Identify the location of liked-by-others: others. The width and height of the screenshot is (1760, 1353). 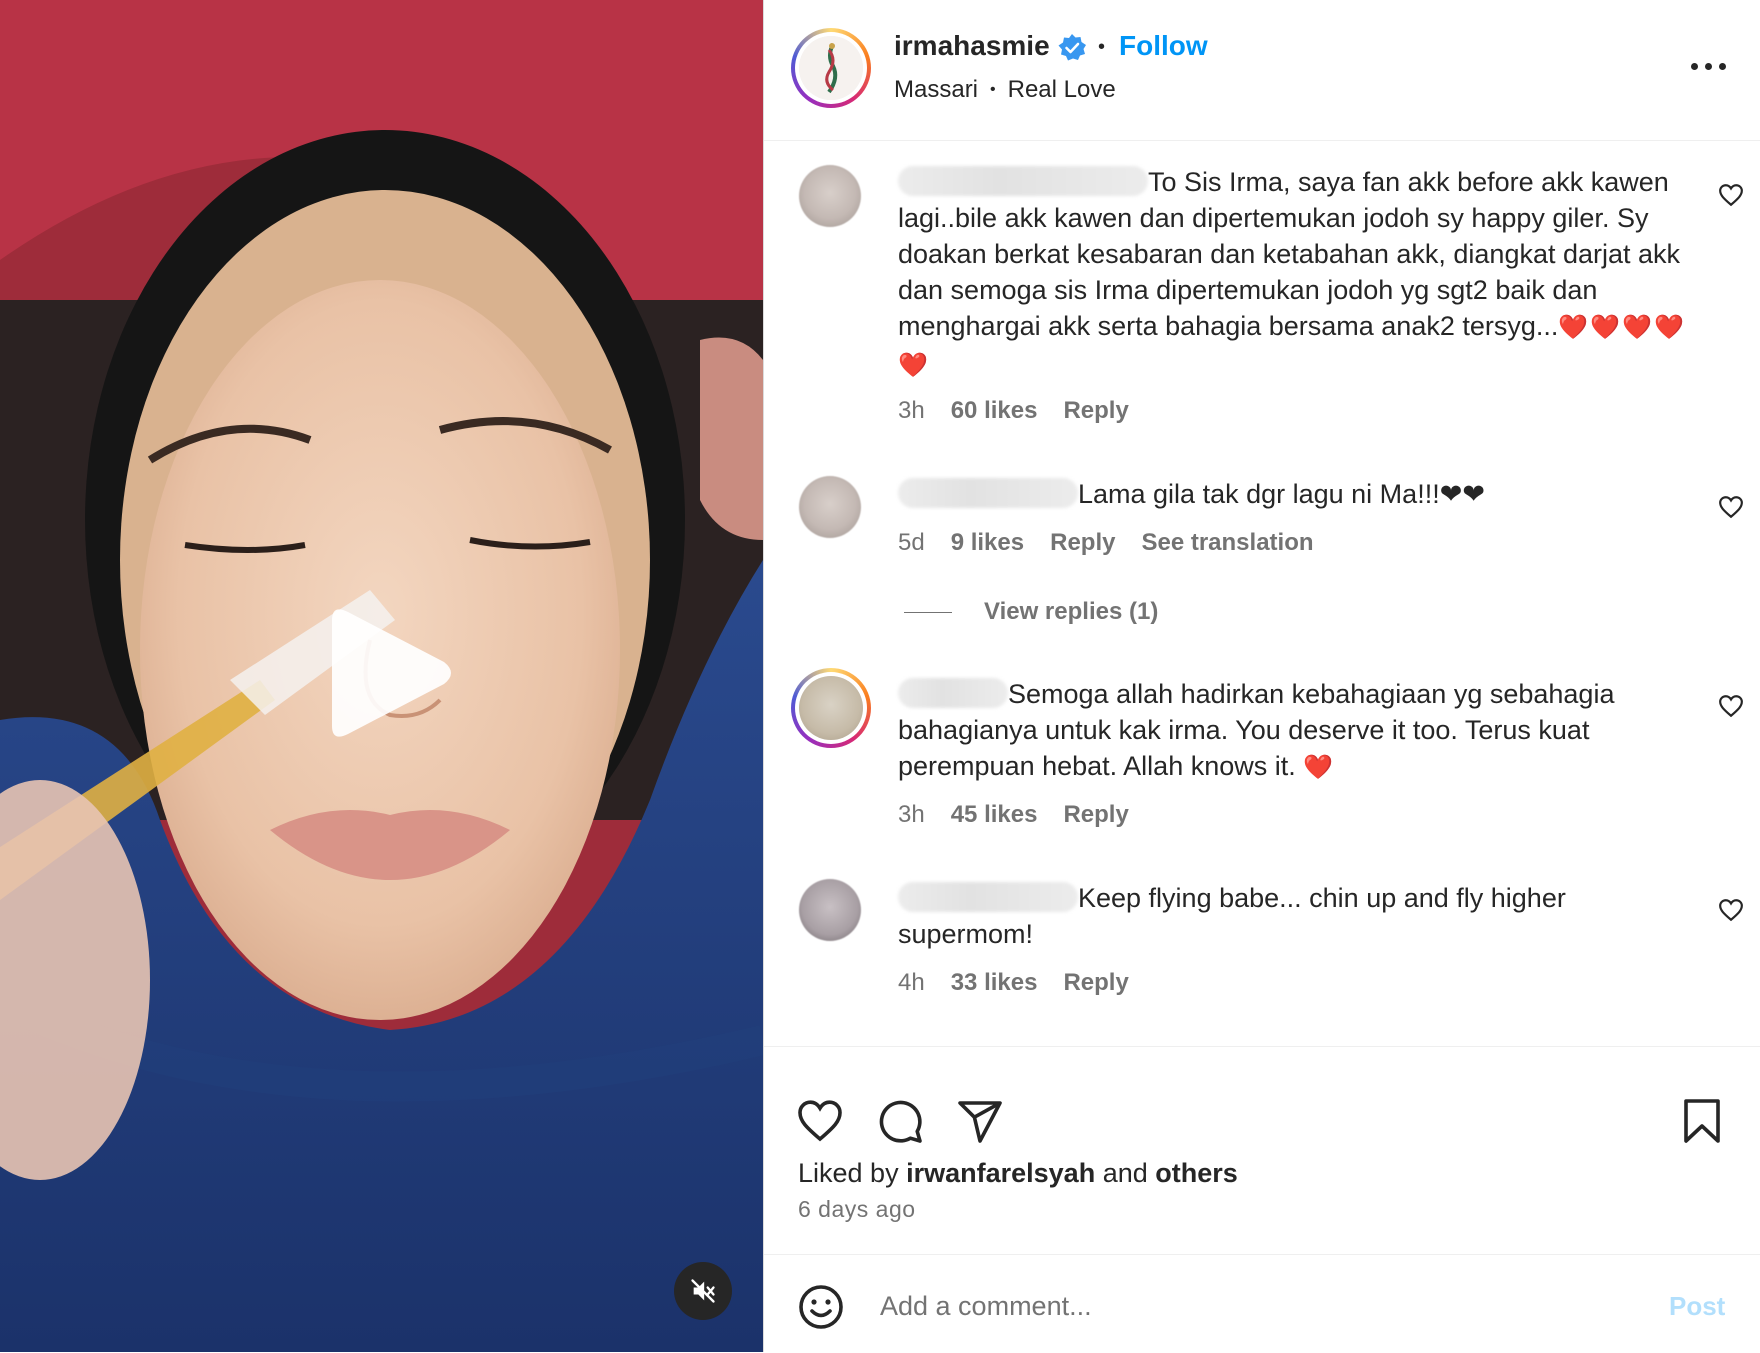
(1196, 1173).